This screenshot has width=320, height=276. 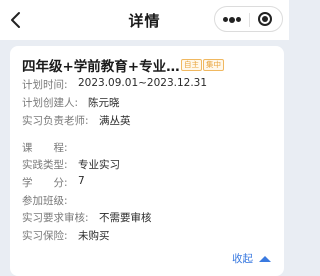 What do you see at coordinates (265, 259) in the screenshot?
I see `chevron-up-icon` at bounding box center [265, 259].